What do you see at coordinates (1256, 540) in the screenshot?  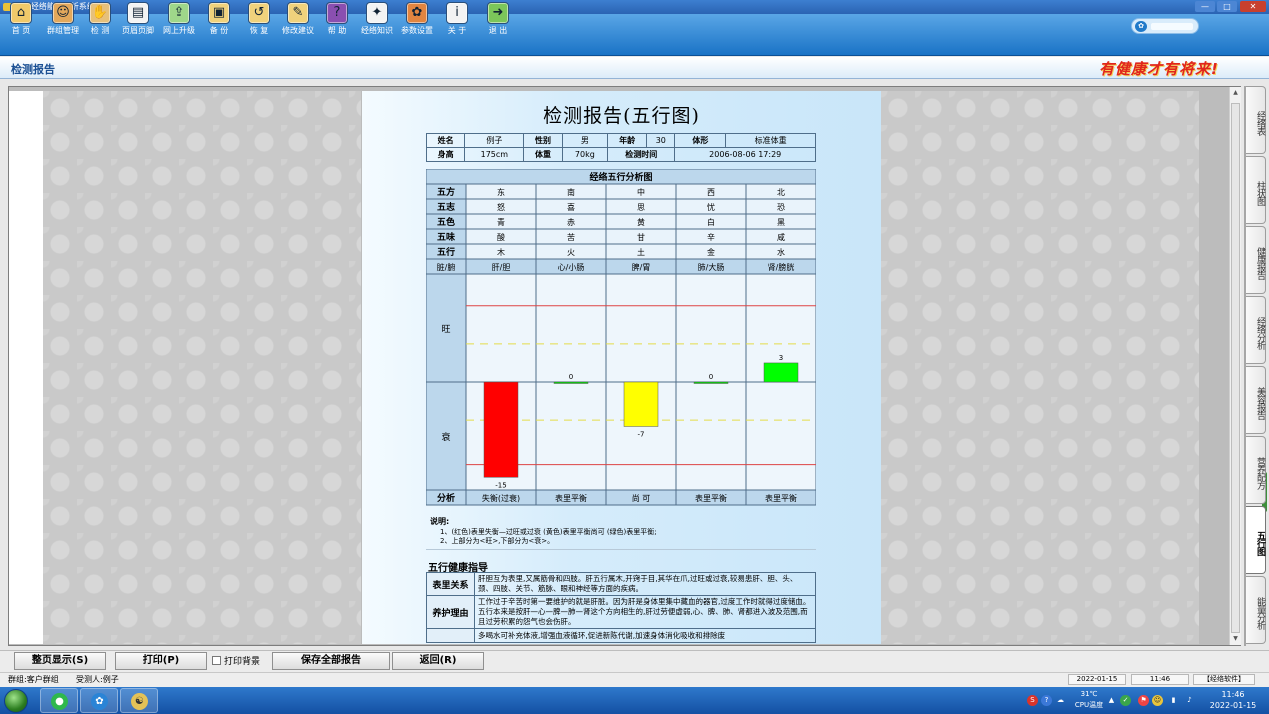 I see `tab-7: 五行图` at bounding box center [1256, 540].